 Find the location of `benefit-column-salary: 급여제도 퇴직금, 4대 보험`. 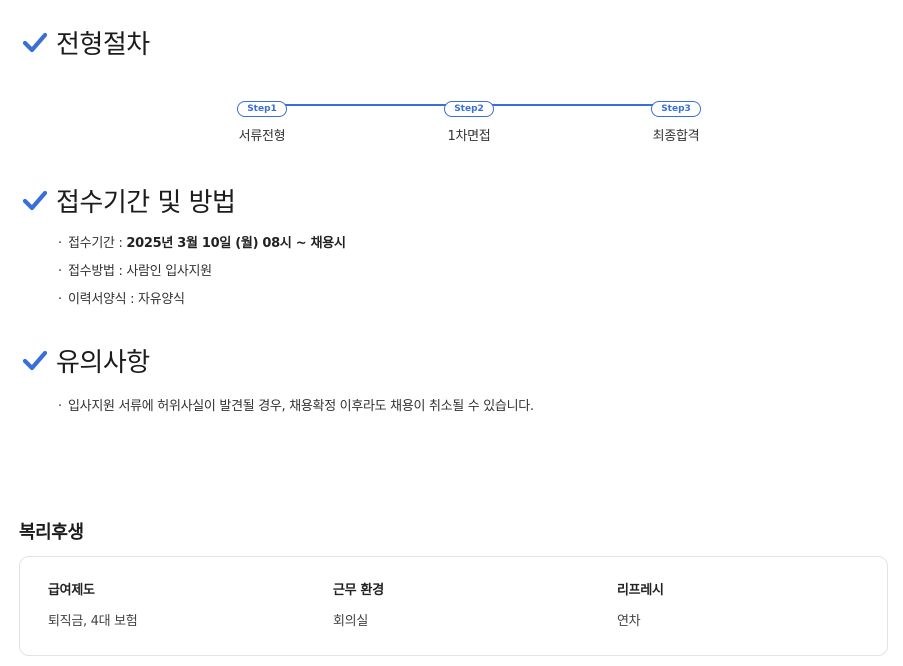

benefit-column-salary: 급여제도 퇴직금, 4대 보험 is located at coordinates (93, 604).